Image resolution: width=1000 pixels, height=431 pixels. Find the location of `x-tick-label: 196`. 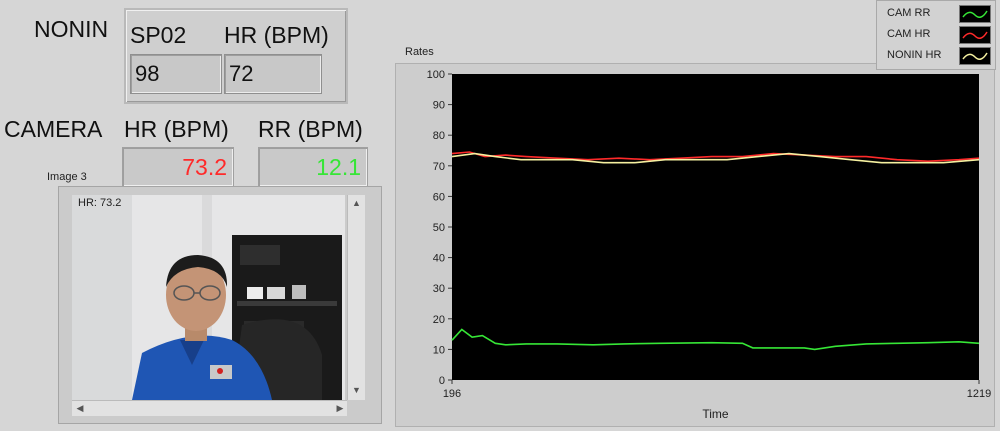

x-tick-label: 196 is located at coordinates (452, 394).